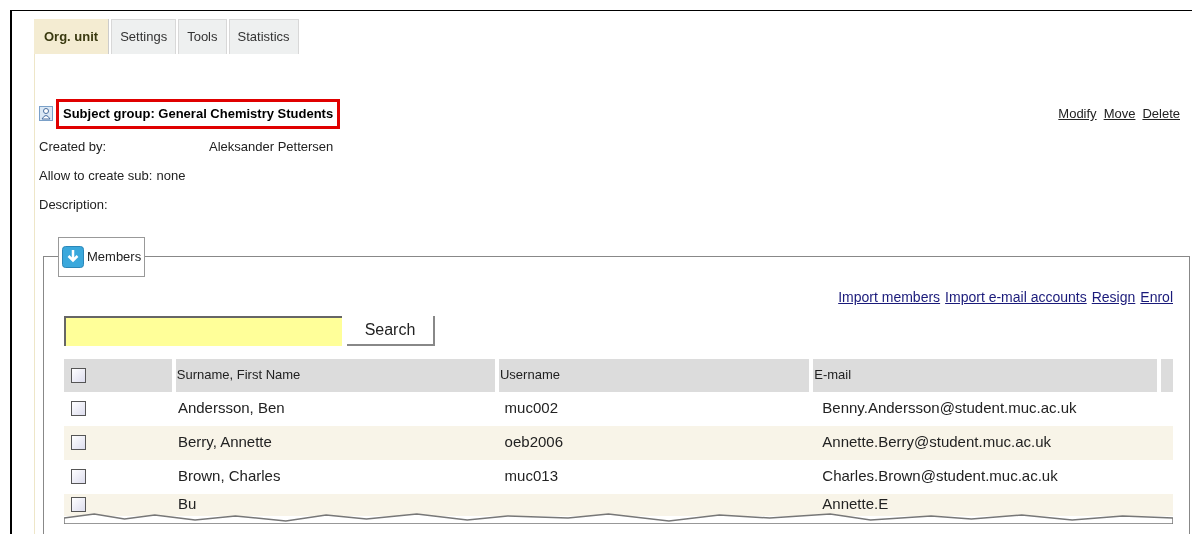 This screenshot has height=534, width=1192. I want to click on column-header, so click(1167, 375).